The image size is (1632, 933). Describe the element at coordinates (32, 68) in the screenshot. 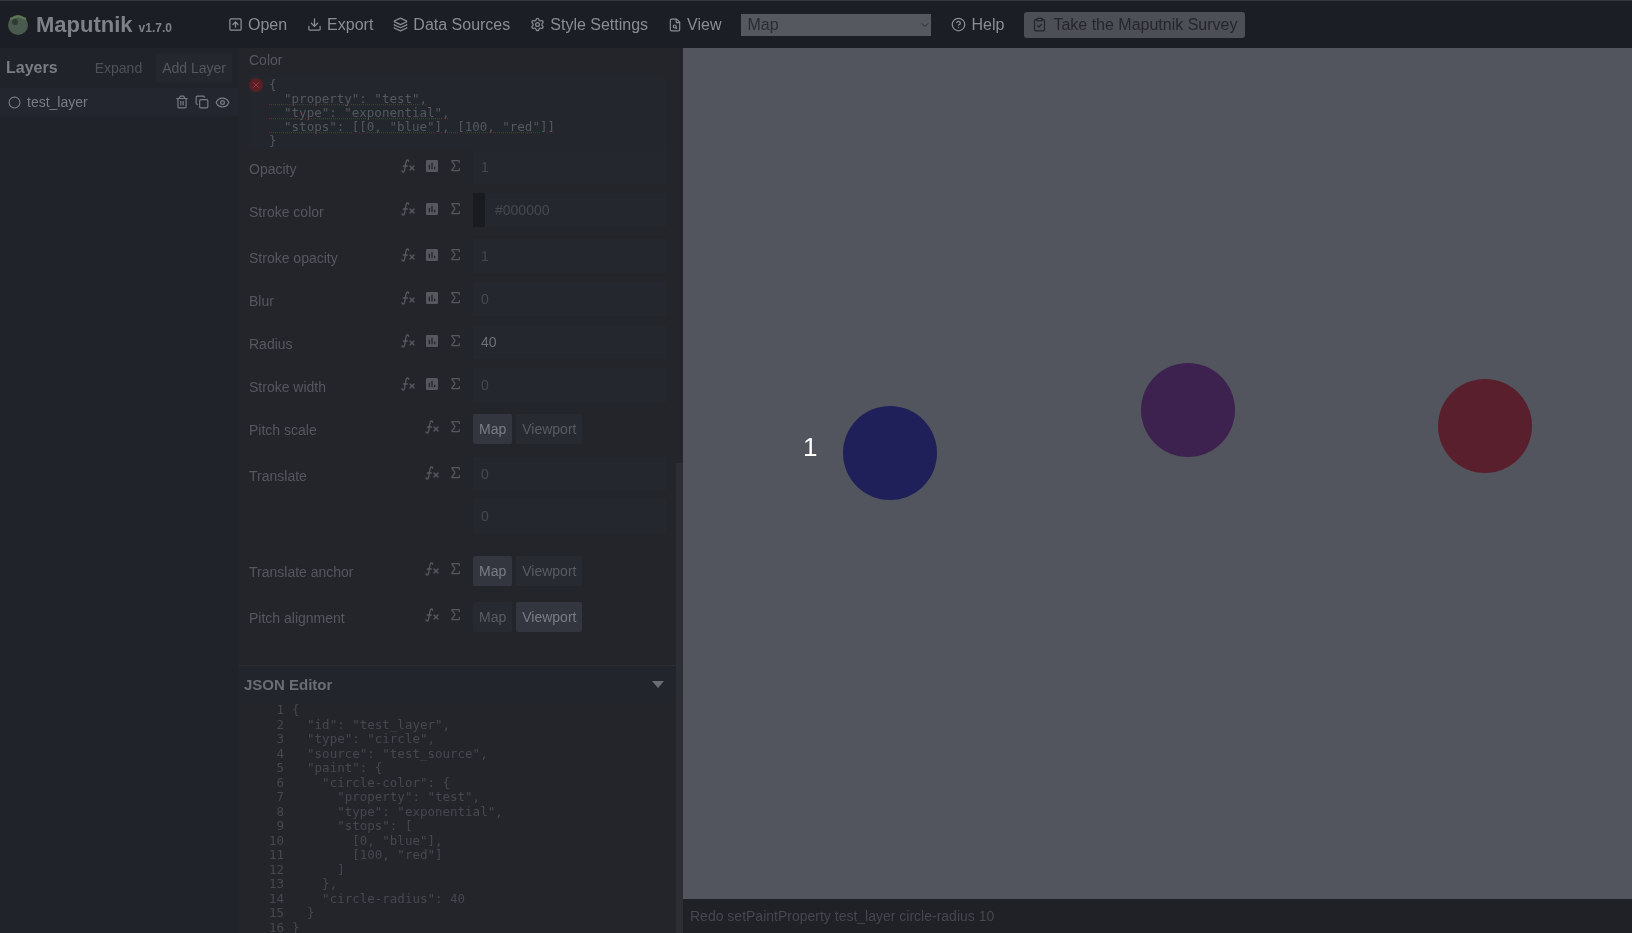

I see `layers-title: Layers` at that location.